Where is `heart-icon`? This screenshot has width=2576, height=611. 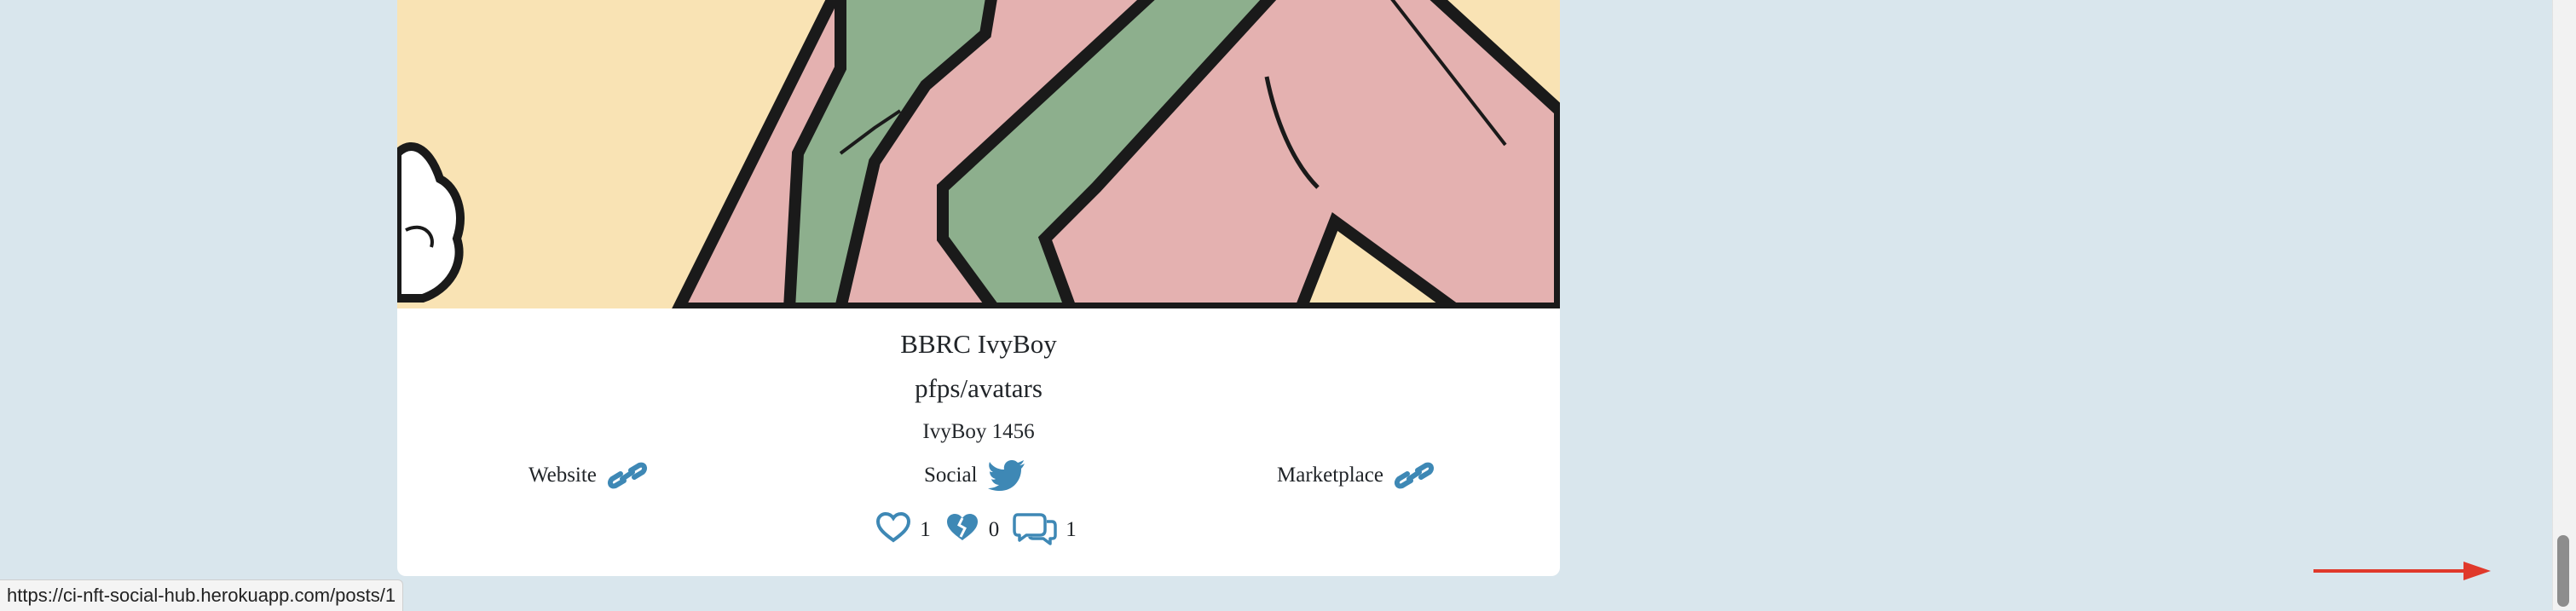 heart-icon is located at coordinates (893, 530).